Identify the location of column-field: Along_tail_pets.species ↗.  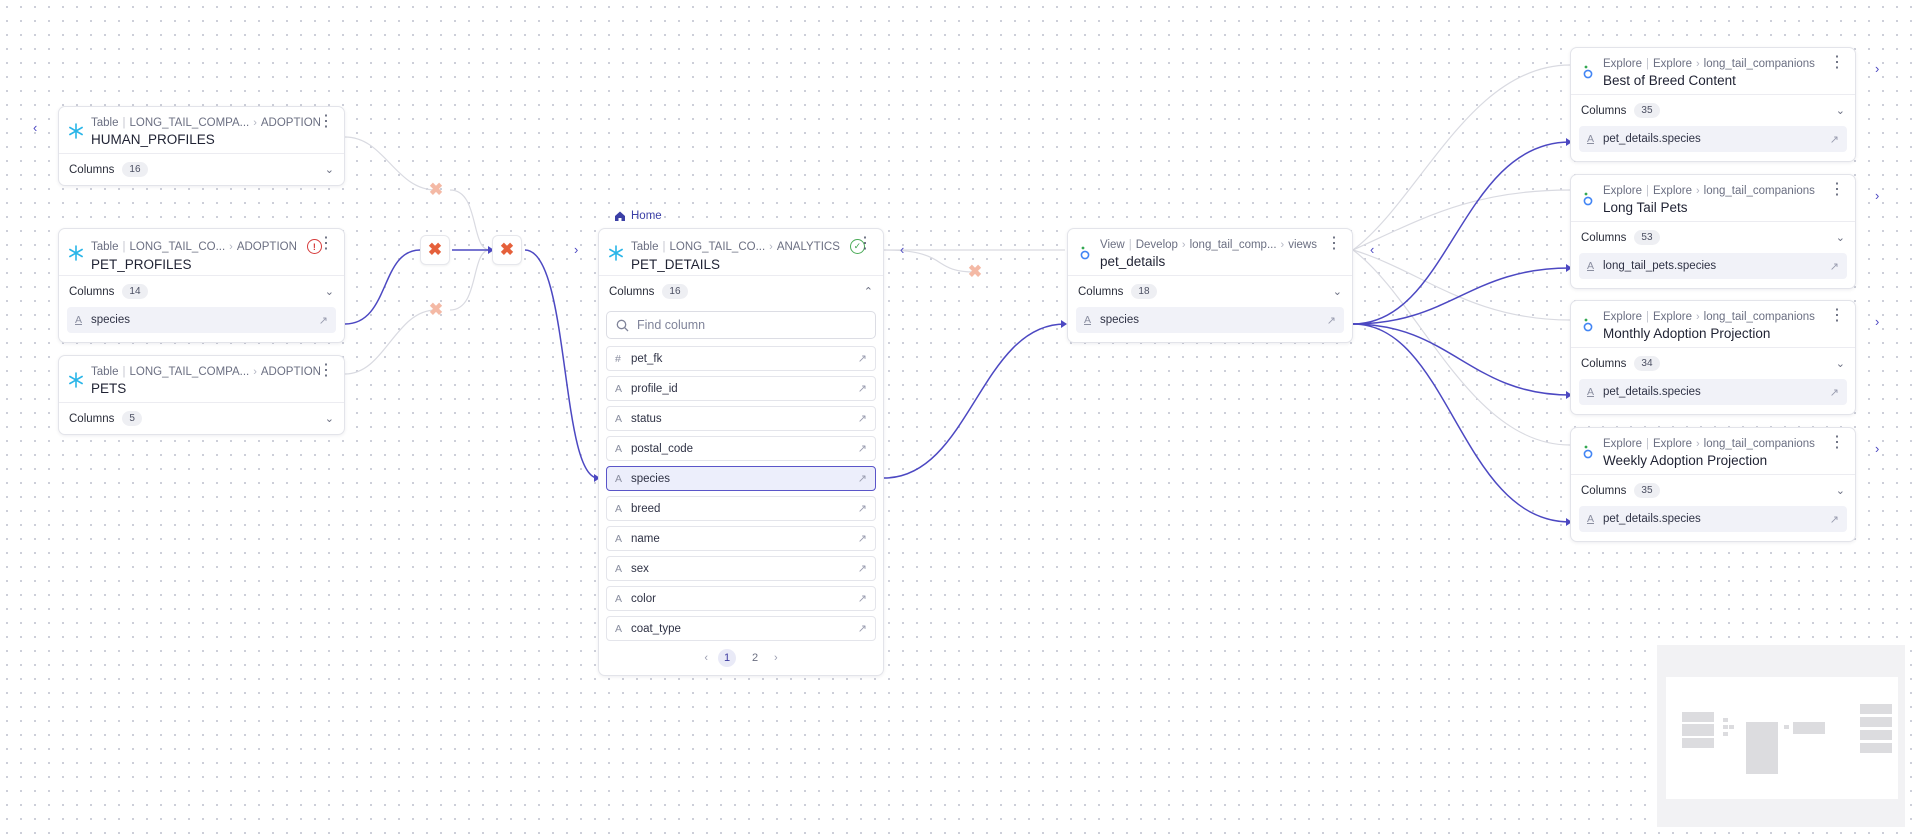
(1713, 266).